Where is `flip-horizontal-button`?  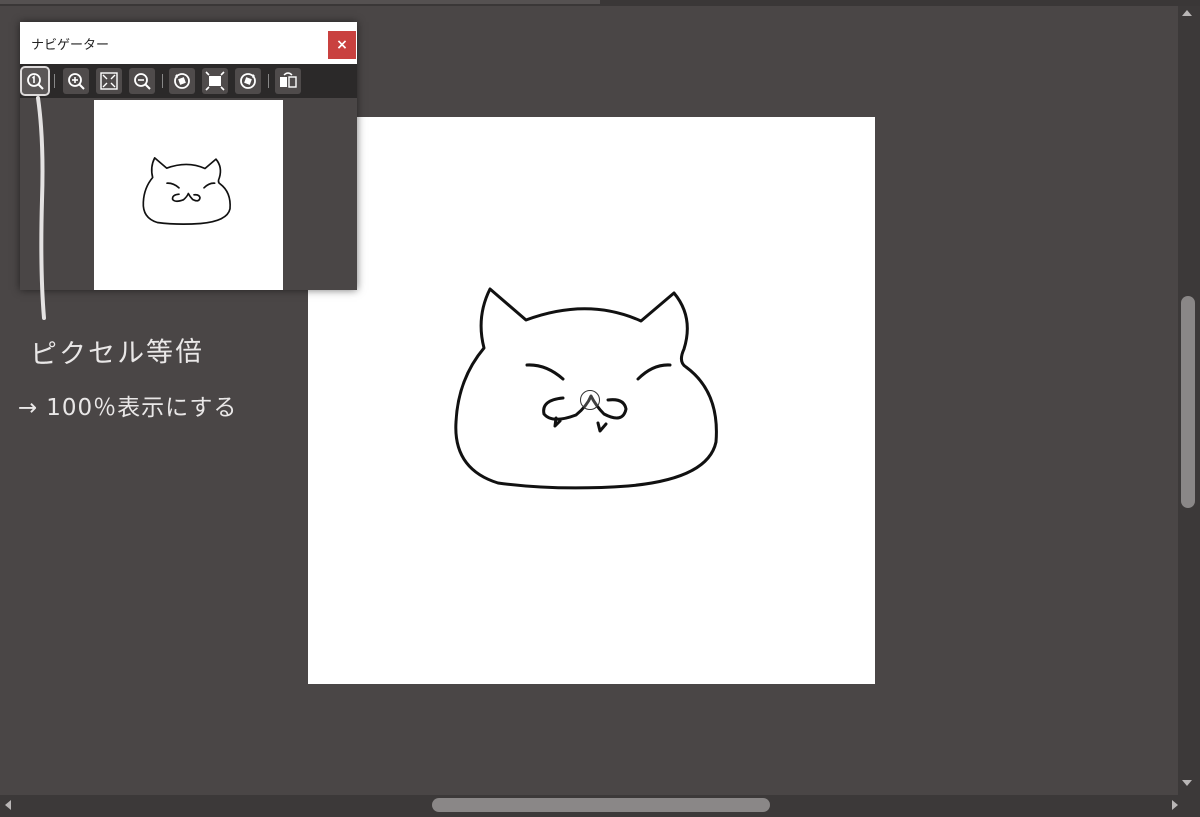
flip-horizontal-button is located at coordinates (288, 81).